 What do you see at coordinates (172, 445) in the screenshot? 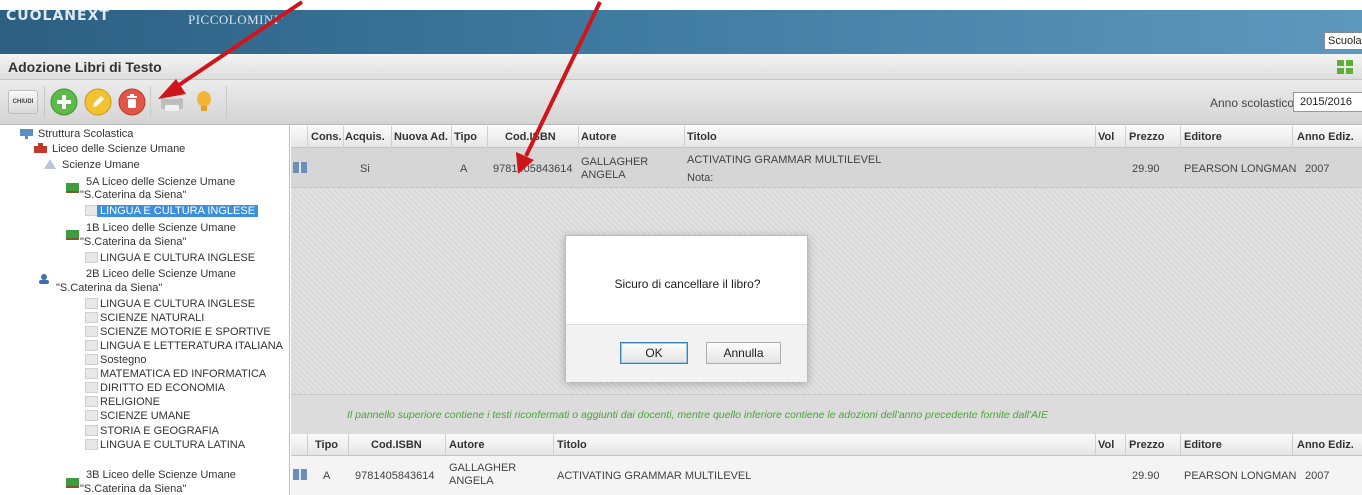
I see `tree-subject: LINGUA E CULTURA LATINA` at bounding box center [172, 445].